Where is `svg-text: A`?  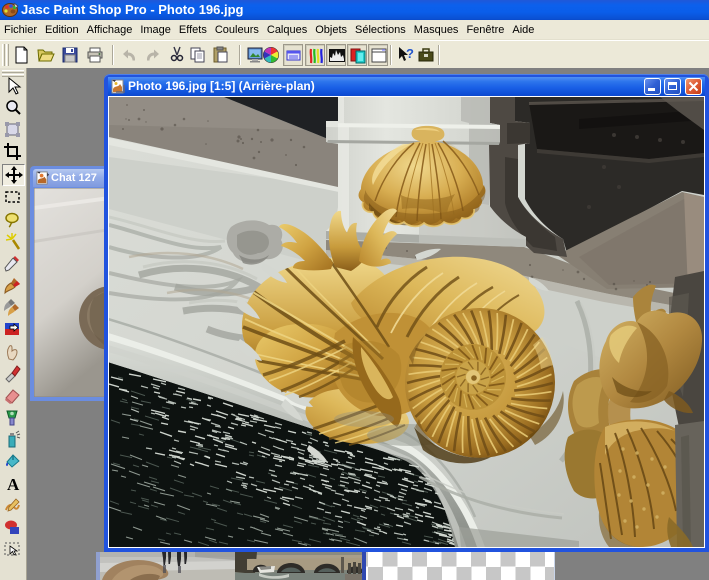 svg-text: A is located at coordinates (13, 484).